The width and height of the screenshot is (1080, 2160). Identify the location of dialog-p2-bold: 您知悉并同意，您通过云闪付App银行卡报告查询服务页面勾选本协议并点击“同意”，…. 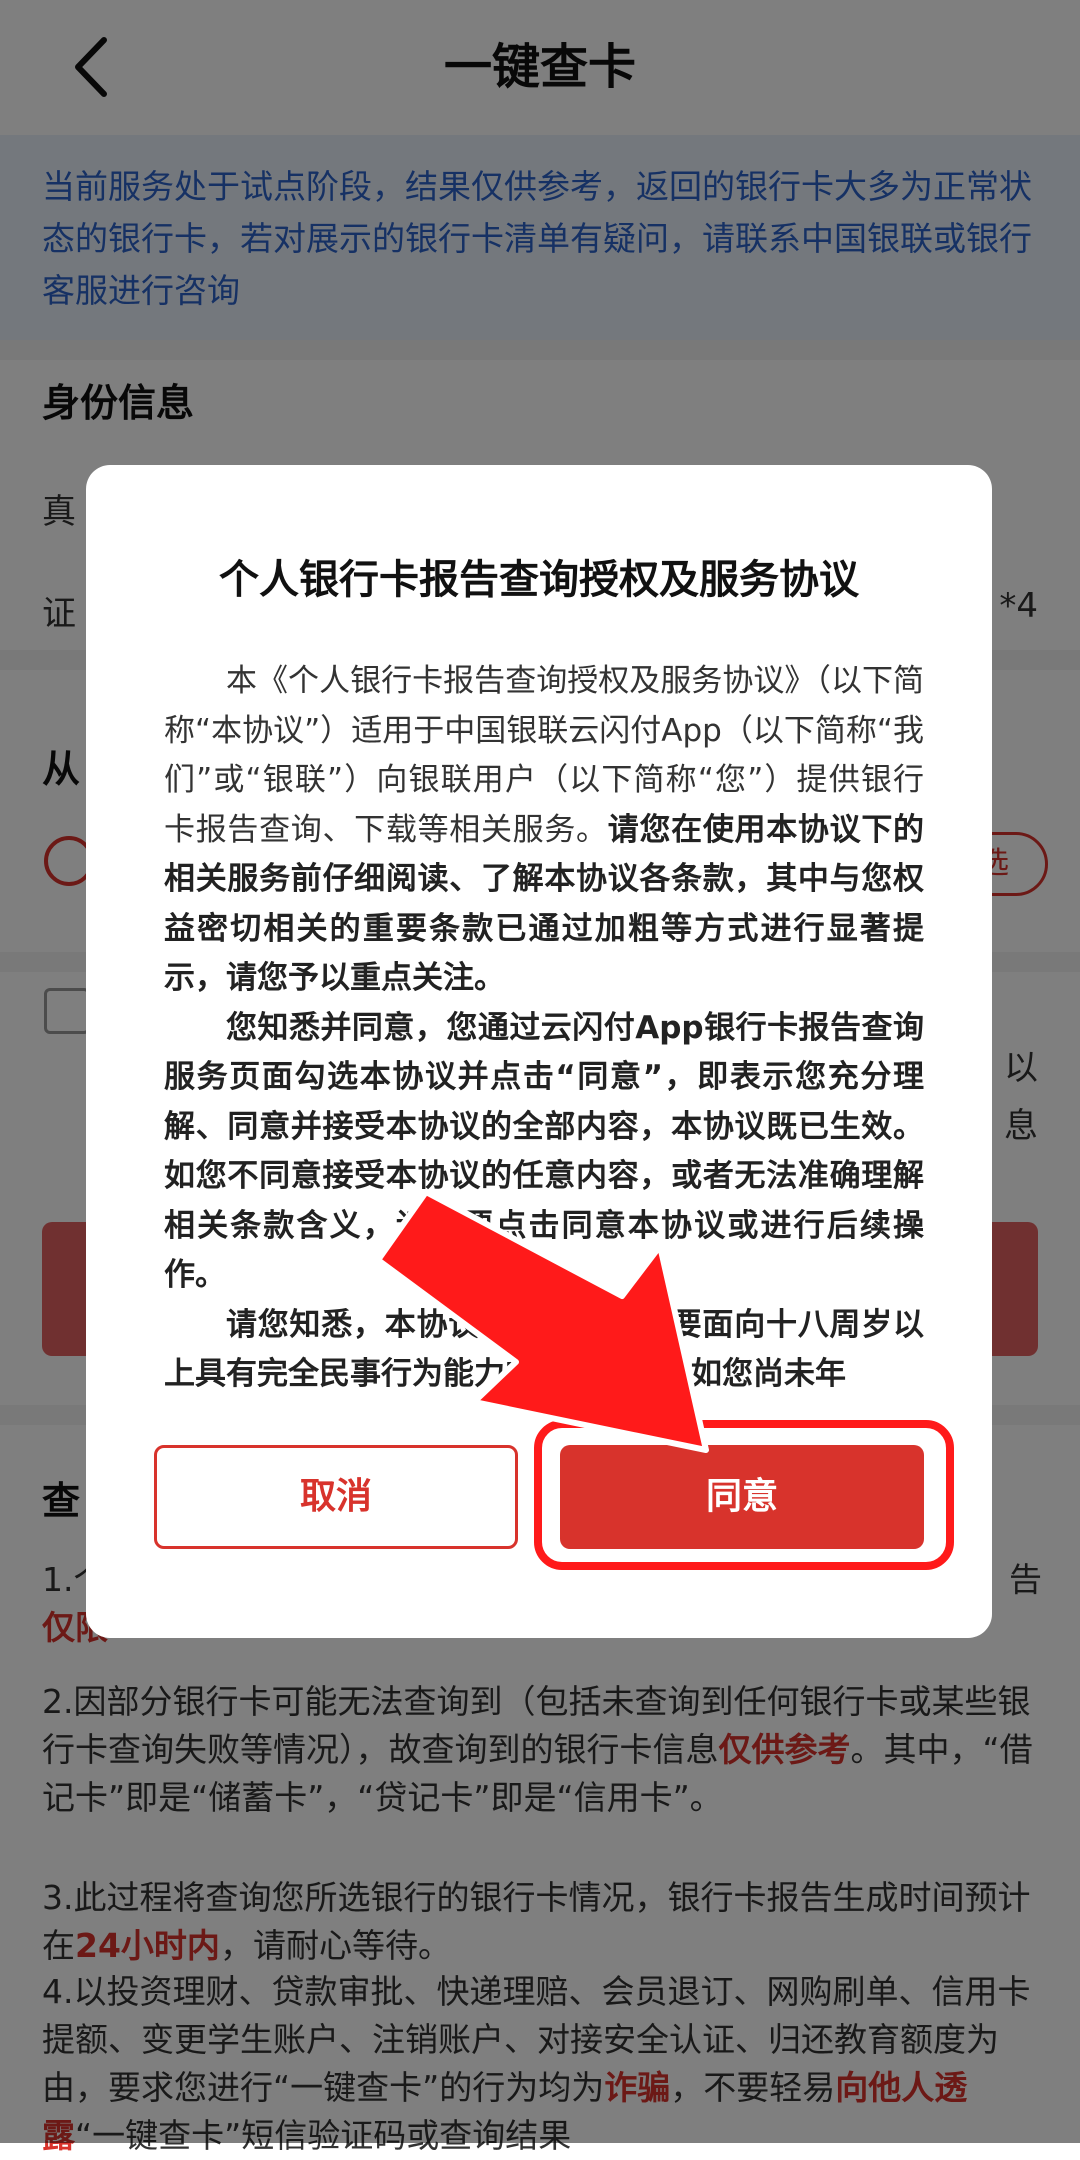
(544, 1151).